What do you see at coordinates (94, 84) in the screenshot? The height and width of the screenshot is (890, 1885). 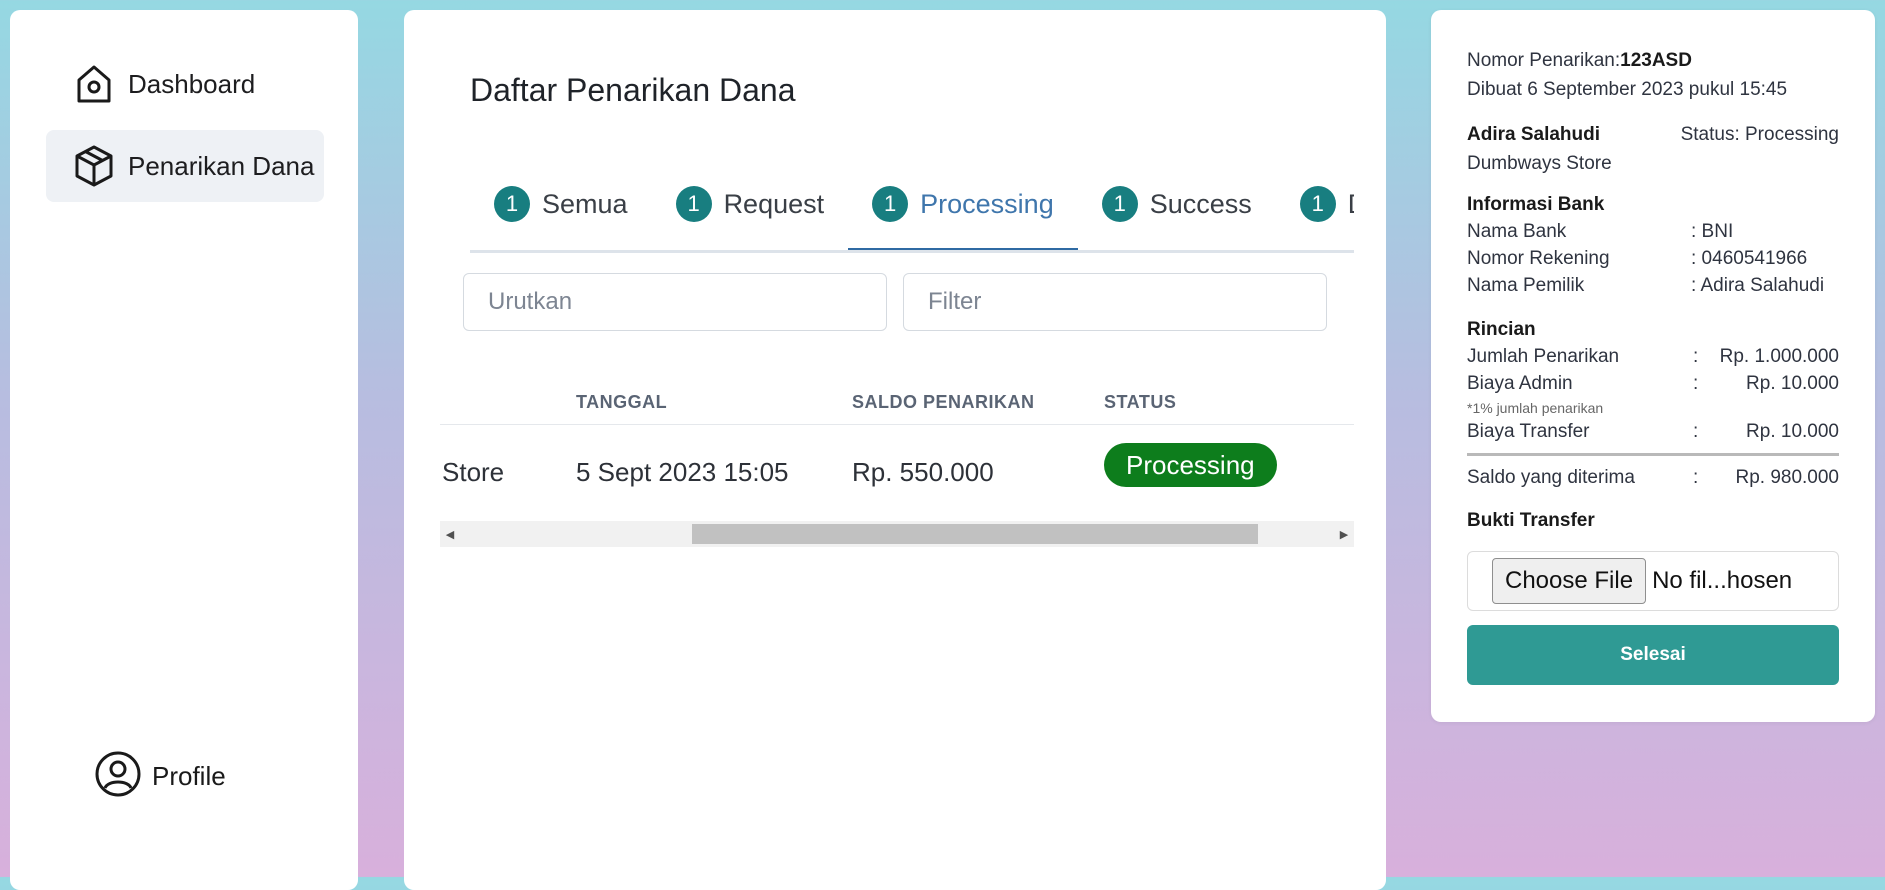 I see `home-icon` at bounding box center [94, 84].